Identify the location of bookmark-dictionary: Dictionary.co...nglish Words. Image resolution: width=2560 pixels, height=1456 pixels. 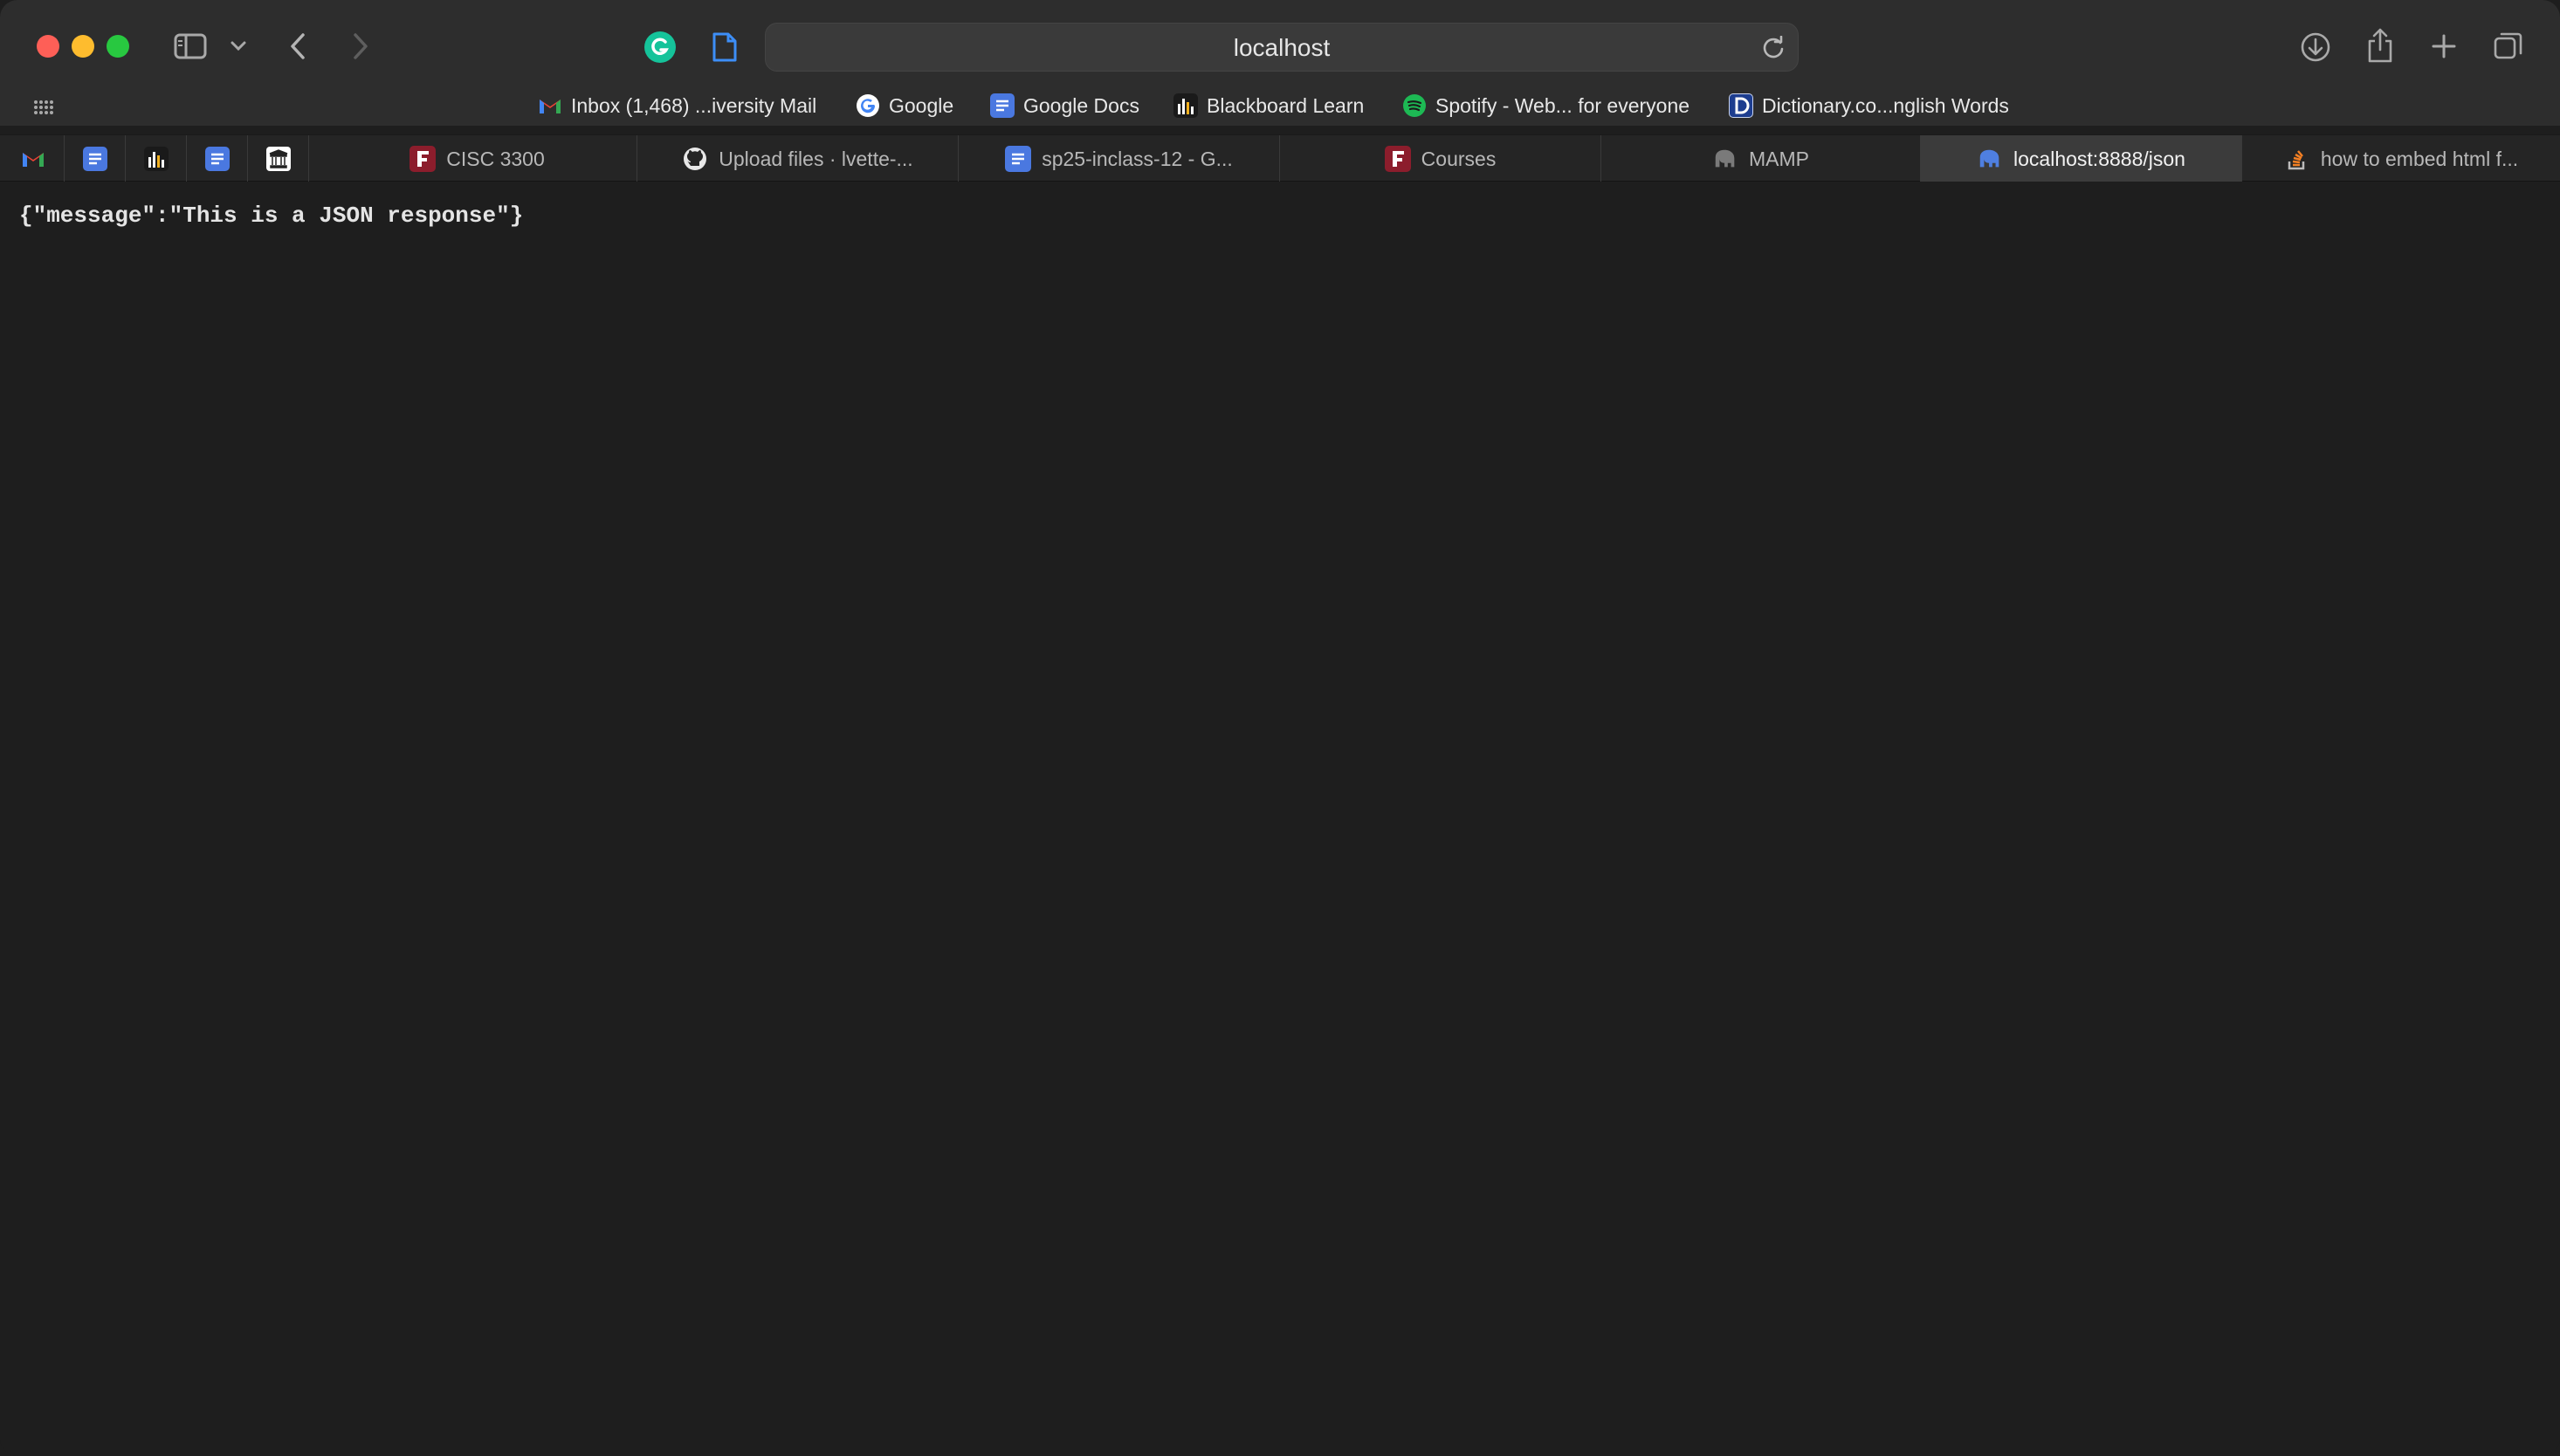
(1869, 106).